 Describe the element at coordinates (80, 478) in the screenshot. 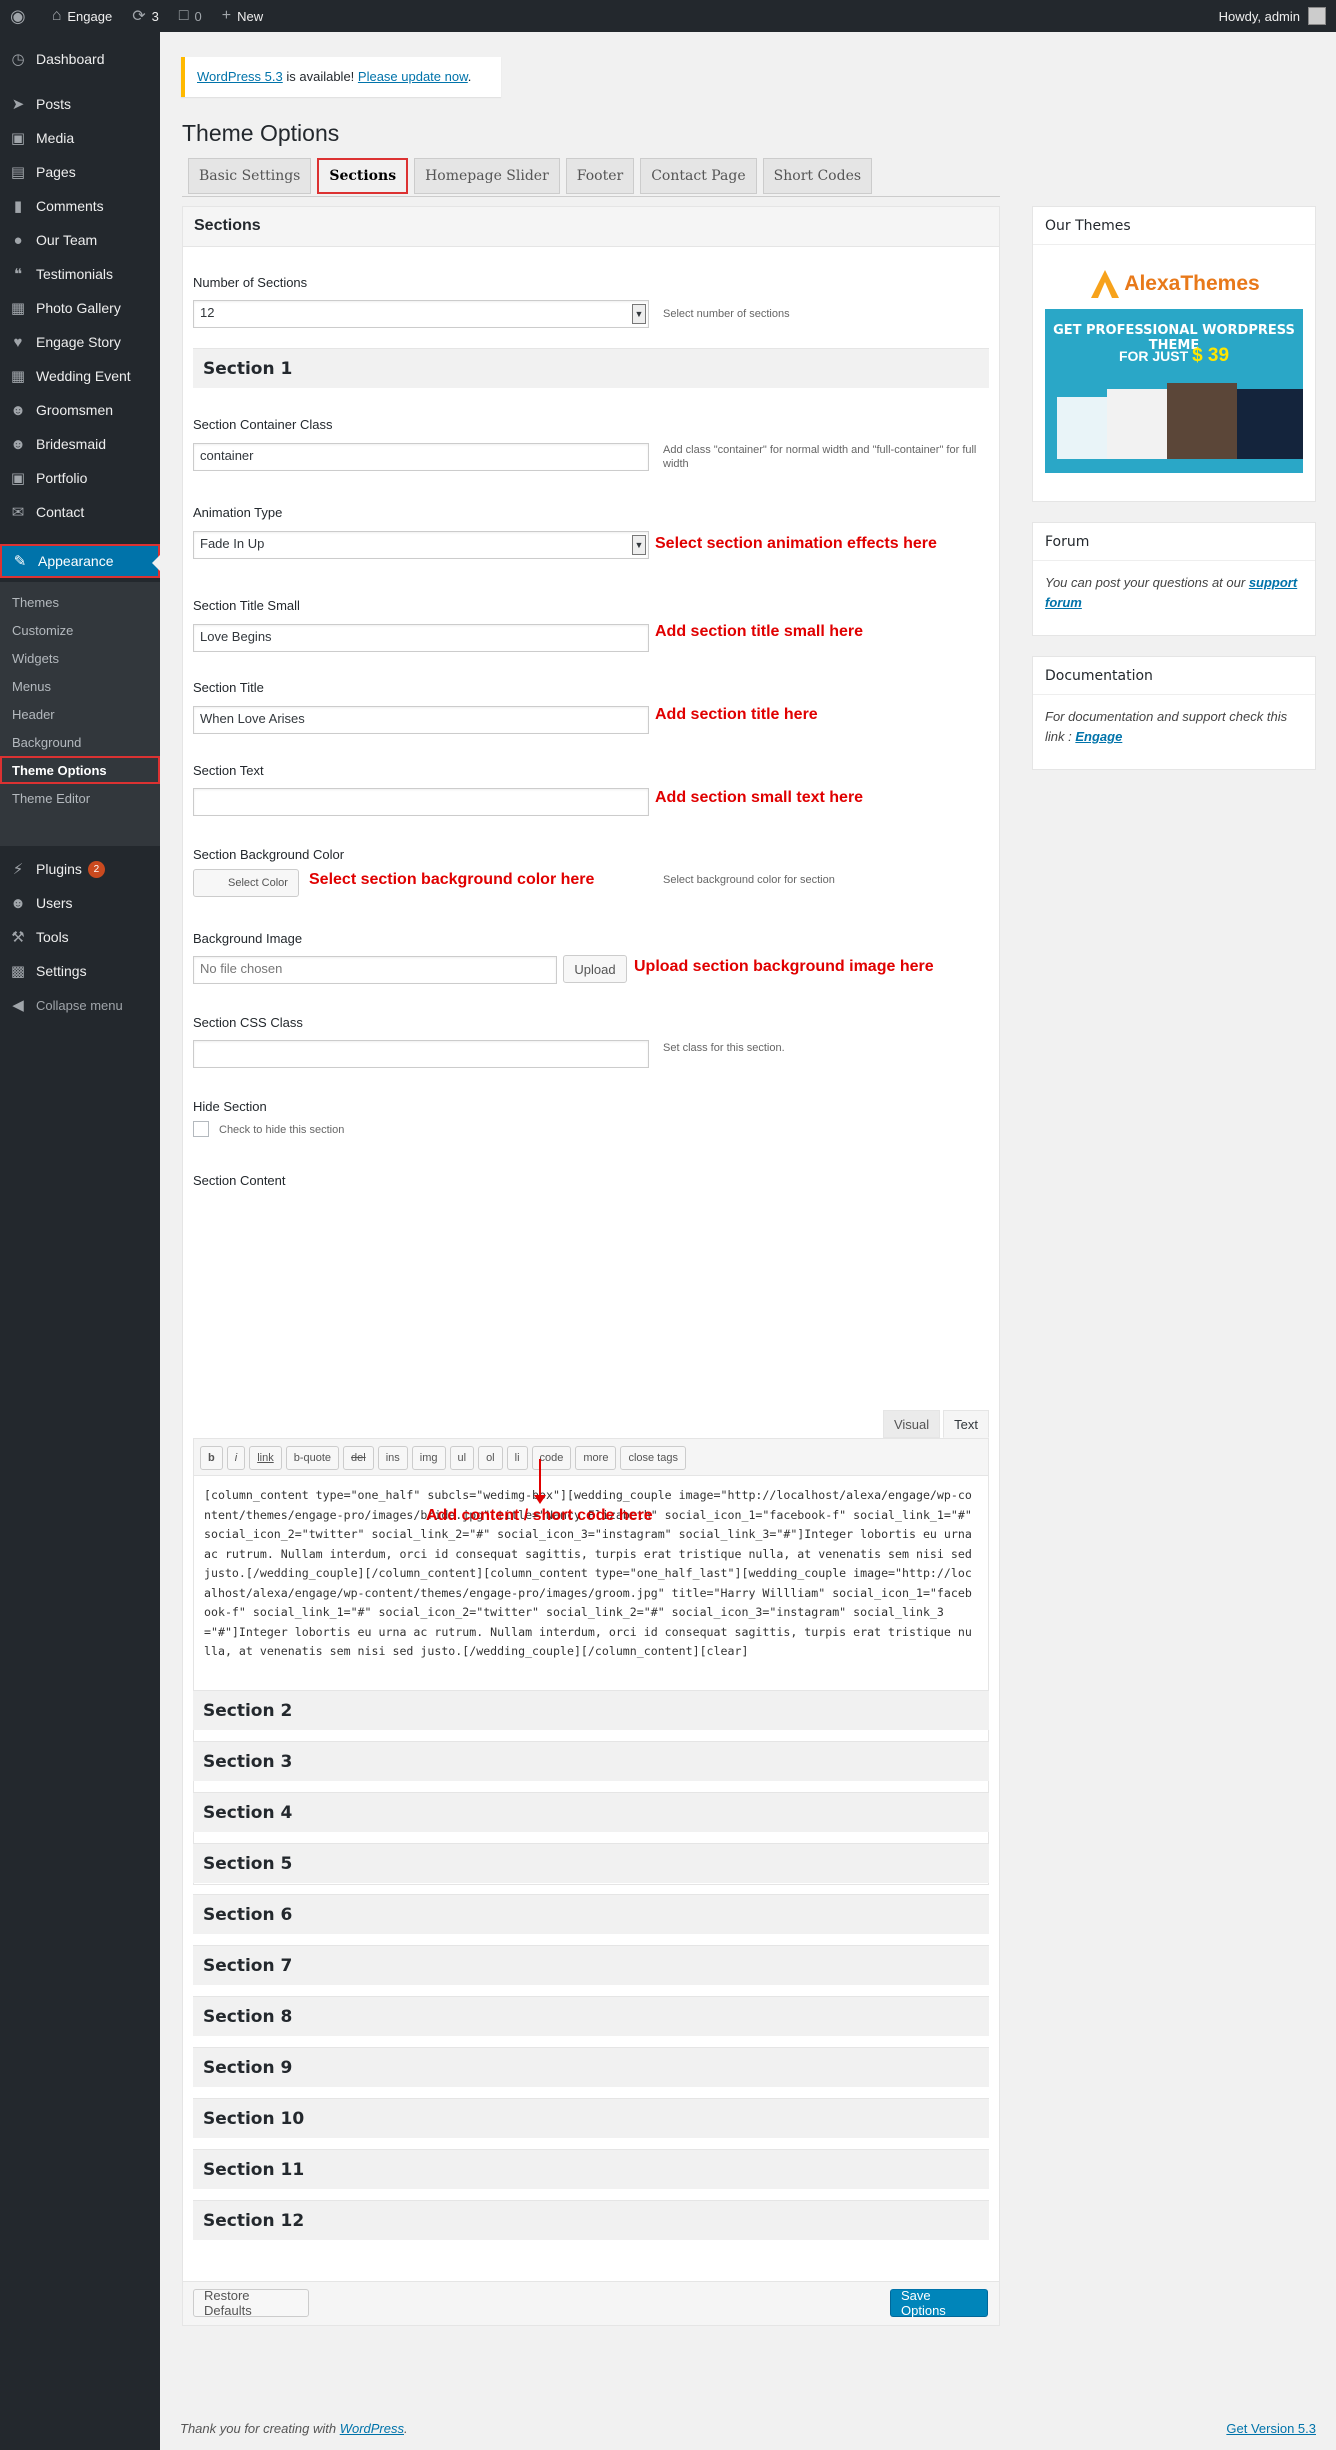

I see `sidebar-item-portfolio: ▣ Portfolio` at that location.